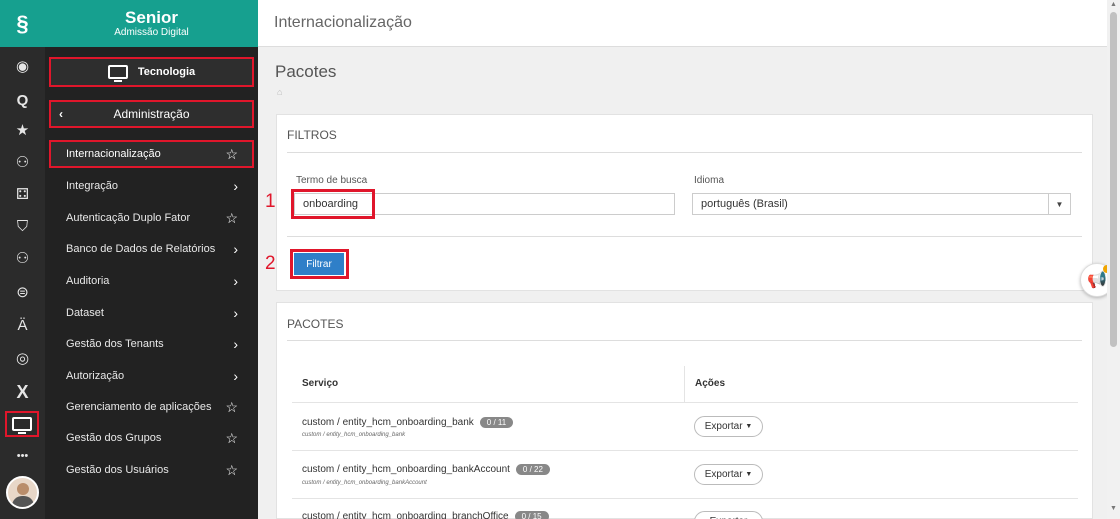 The image size is (1120, 519). I want to click on brand-subtitle: Admissão Digital, so click(151, 32).